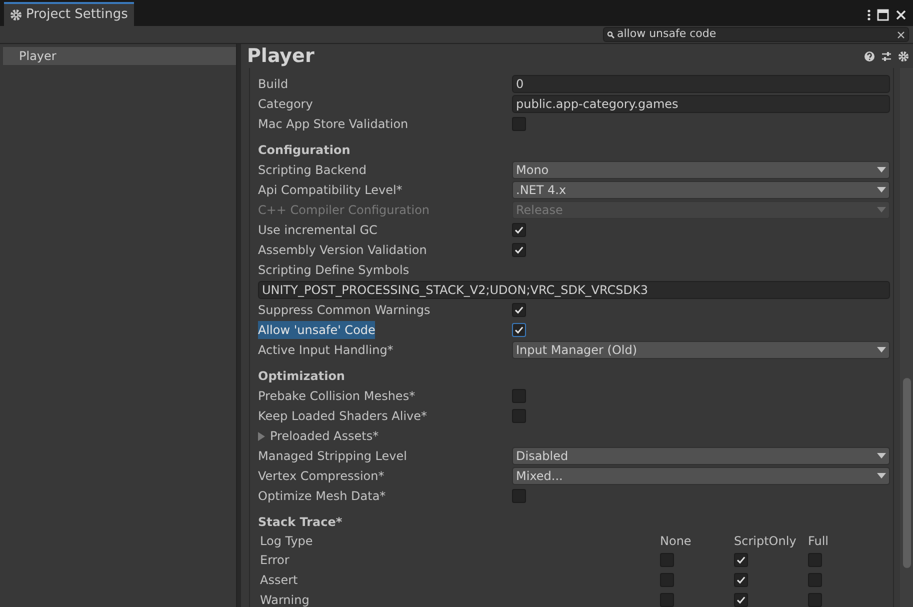  Describe the element at coordinates (280, 56) in the screenshot. I see `panel-title: Player` at that location.